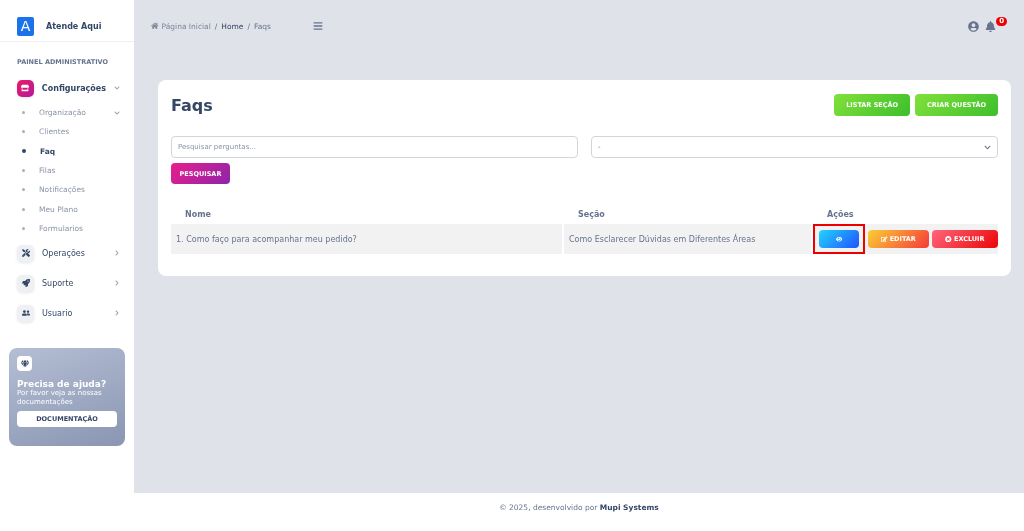 This screenshot has height=531, width=1024. Describe the element at coordinates (840, 214) in the screenshot. I see `column-header: Ações` at that location.